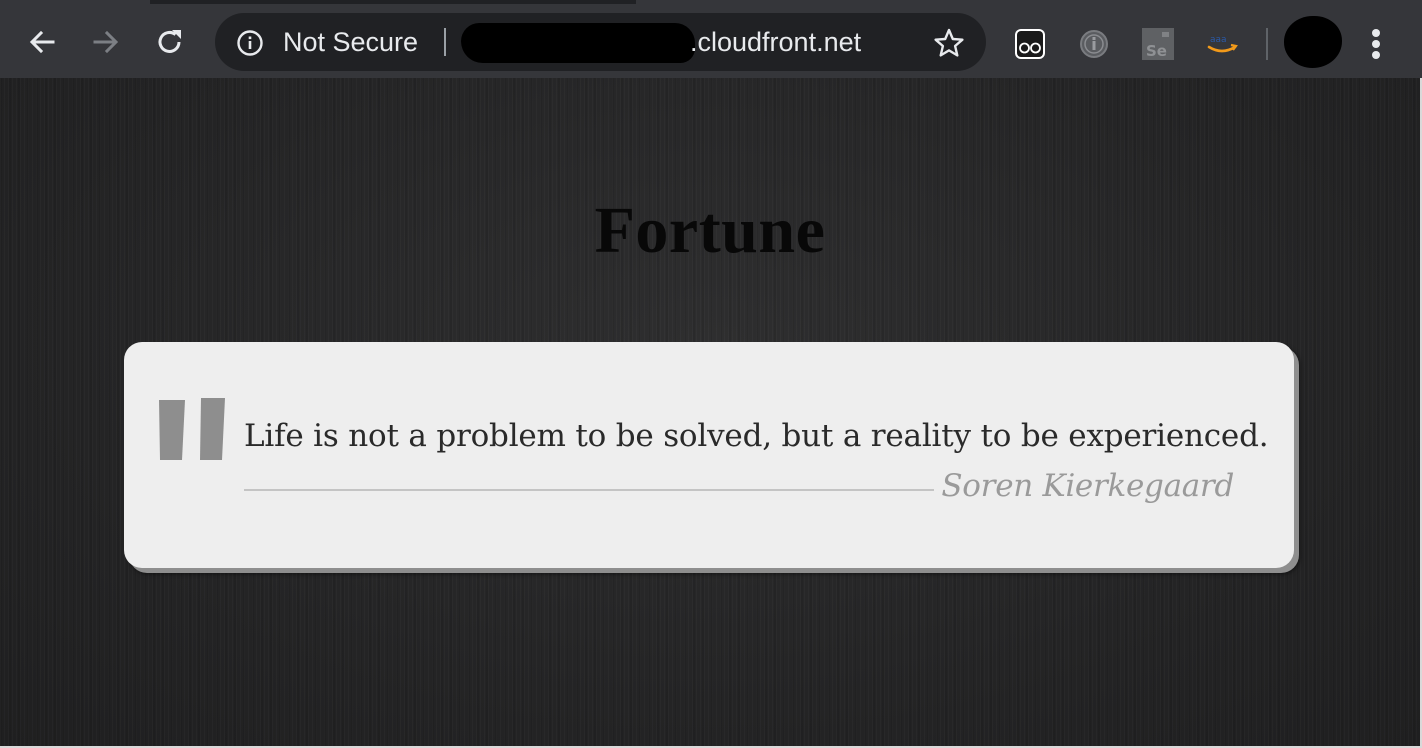  I want to click on forward-button, so click(106, 42).